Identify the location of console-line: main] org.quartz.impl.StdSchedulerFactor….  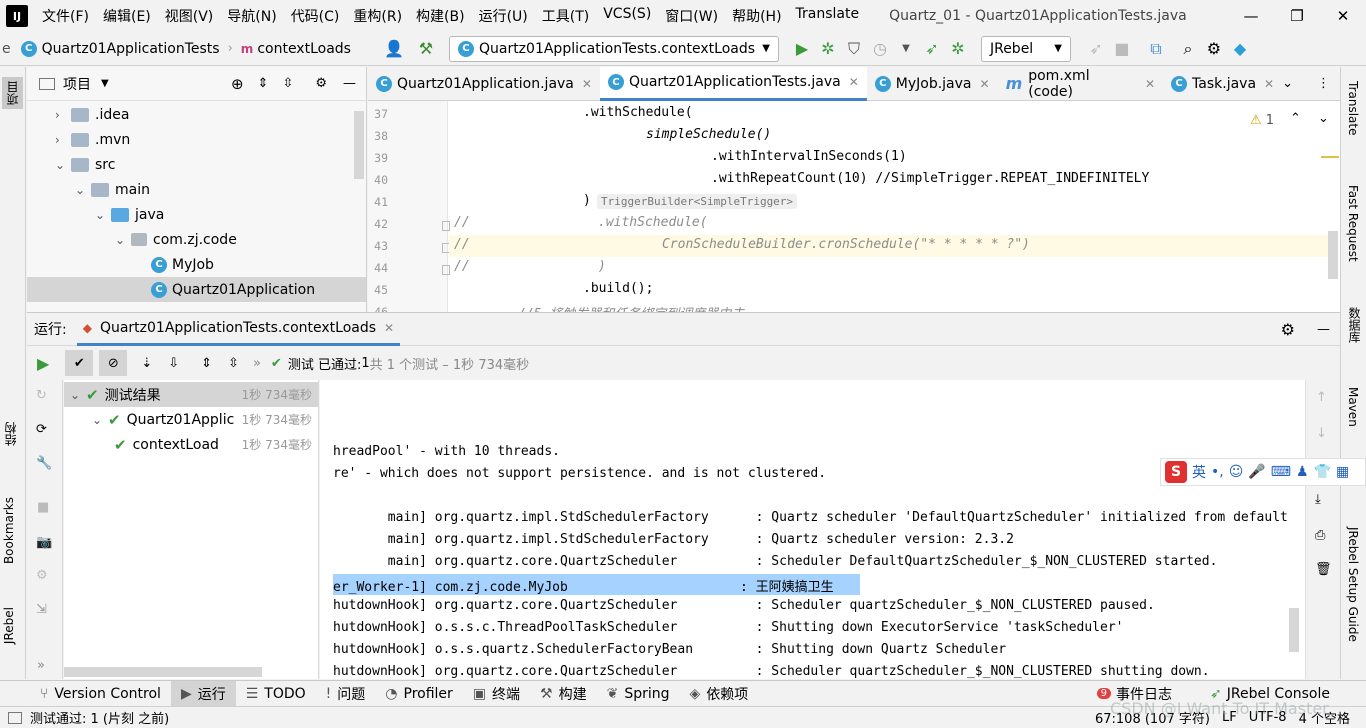
(673, 539).